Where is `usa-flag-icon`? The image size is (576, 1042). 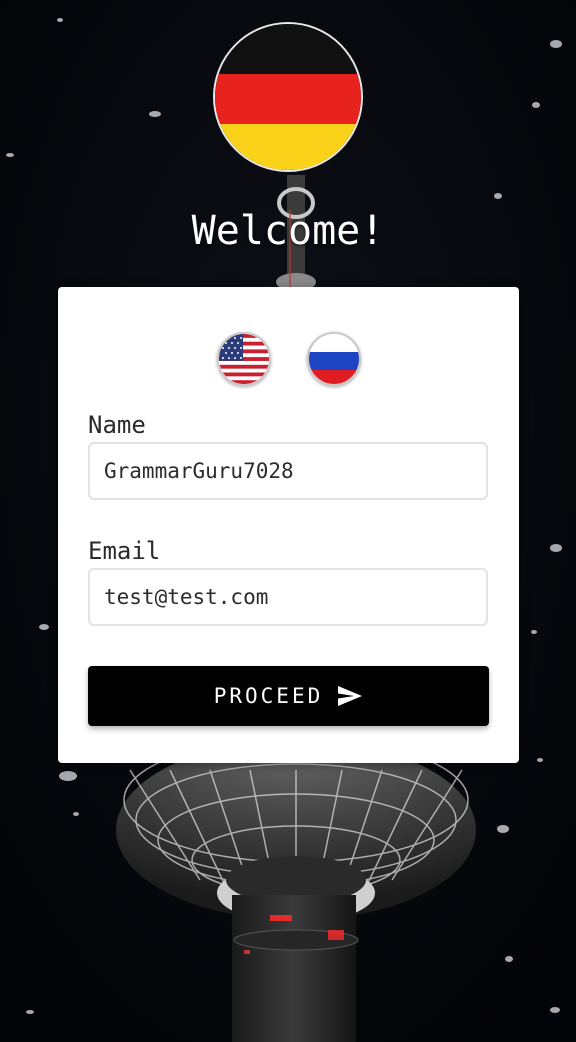 usa-flag-icon is located at coordinates (244, 359).